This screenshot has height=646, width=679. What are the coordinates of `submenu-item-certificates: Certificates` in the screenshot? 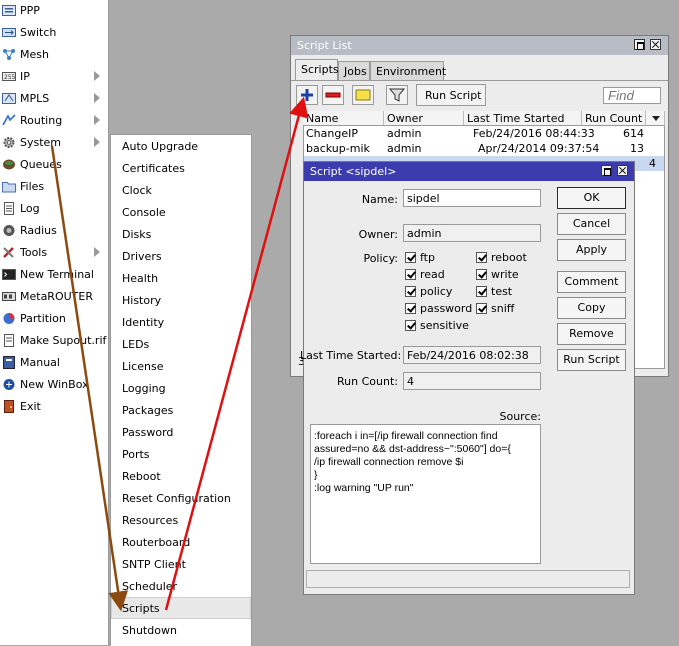 It's located at (181, 168).